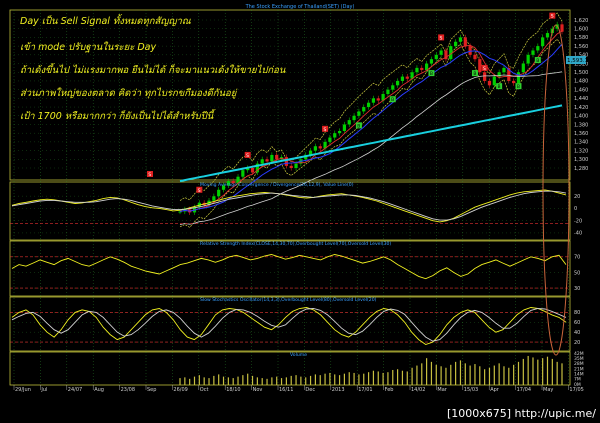 This screenshot has height=423, width=600. I want to click on price-tick-label: 1,580, so click(581, 38).